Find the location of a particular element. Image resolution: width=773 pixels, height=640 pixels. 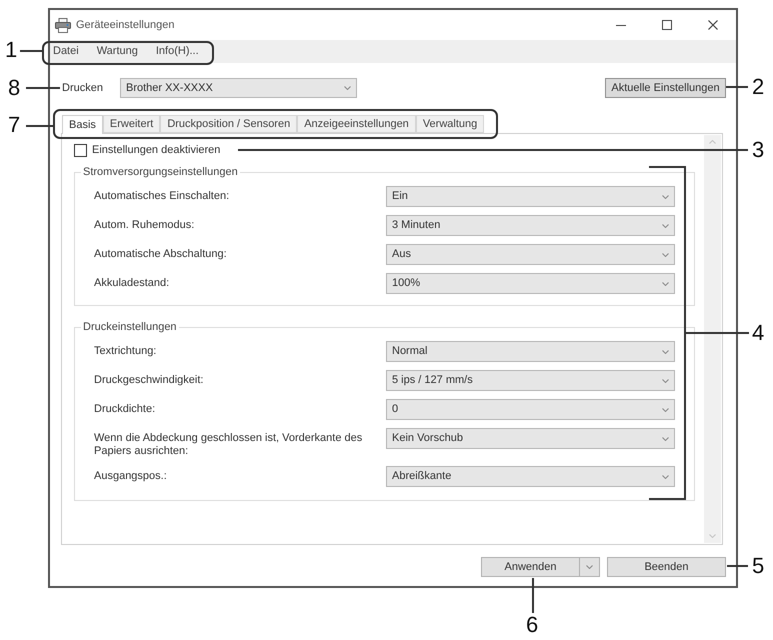

exit-button: Beenden is located at coordinates (666, 567).